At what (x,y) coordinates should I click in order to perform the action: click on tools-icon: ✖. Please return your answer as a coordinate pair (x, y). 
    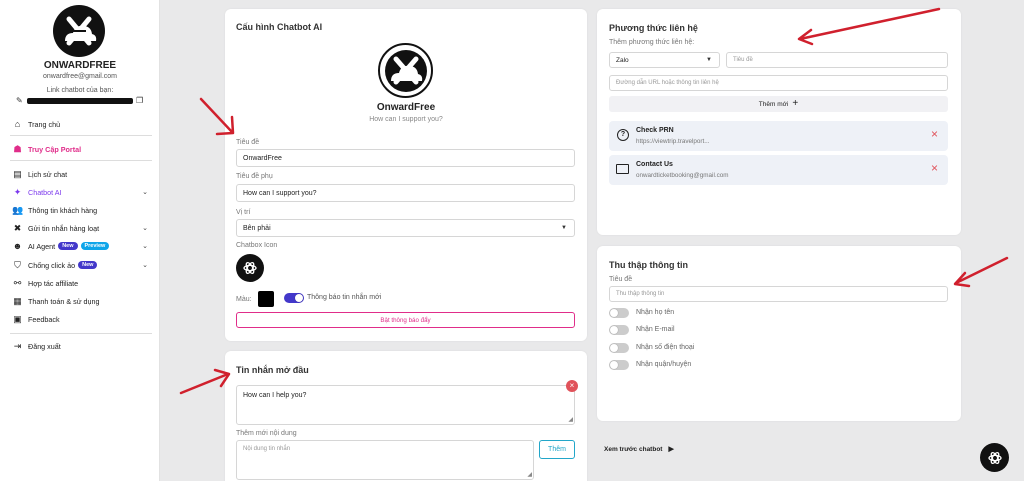
    Looking at the image, I should click on (17, 227).